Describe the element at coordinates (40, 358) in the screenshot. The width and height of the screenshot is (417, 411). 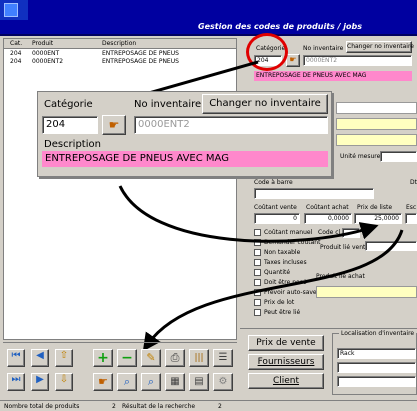
I see `previous-record-button: ◀` at that location.